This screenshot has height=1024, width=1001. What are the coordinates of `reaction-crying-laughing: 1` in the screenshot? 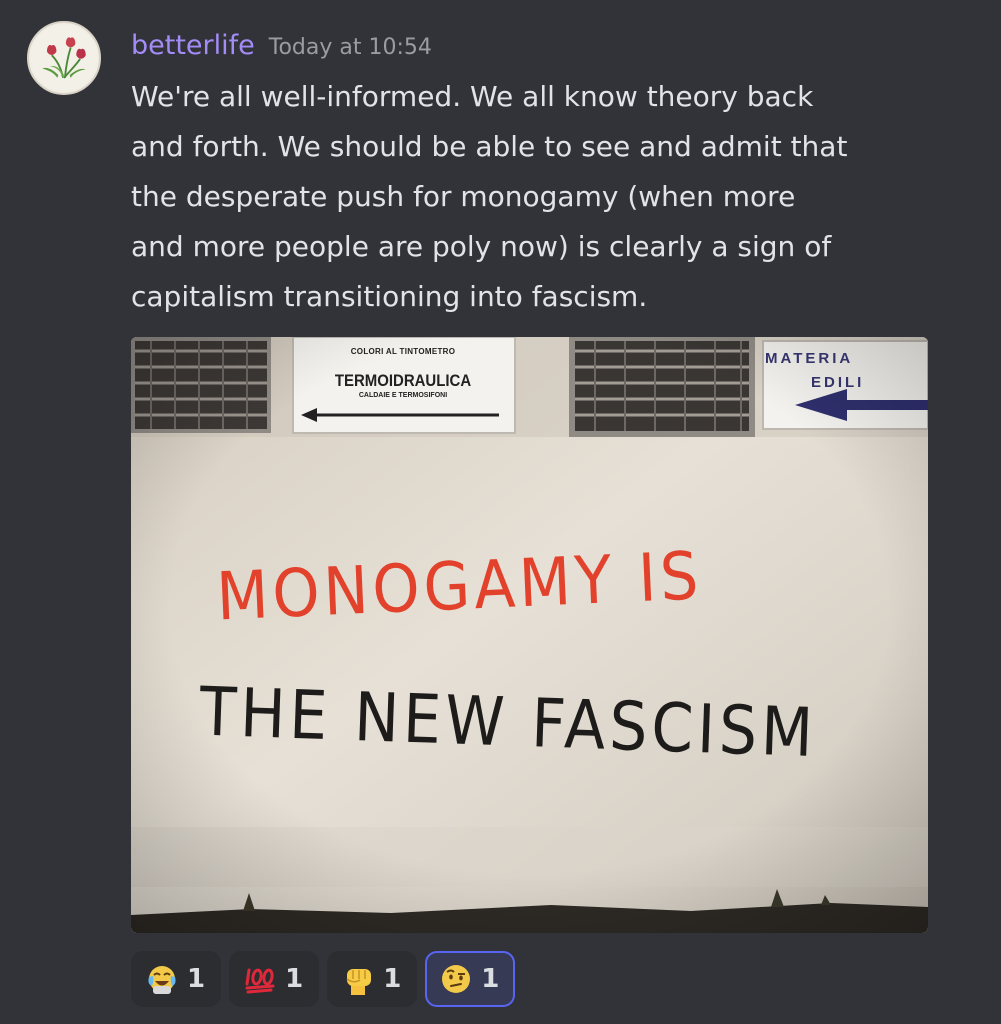 It's located at (176, 979).